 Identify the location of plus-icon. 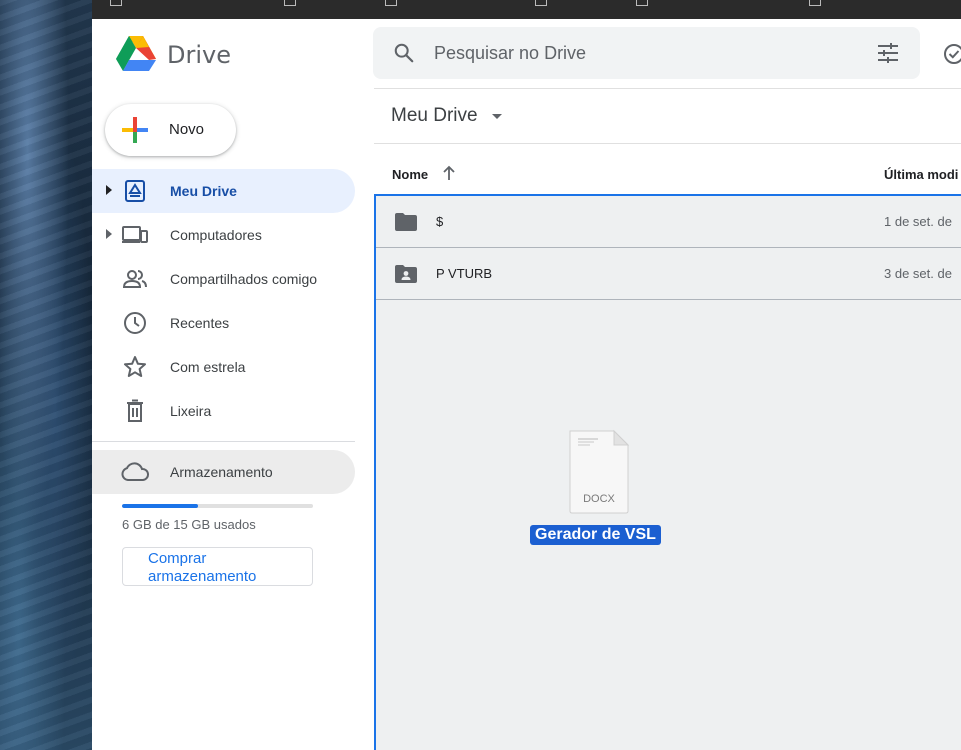
(135, 130).